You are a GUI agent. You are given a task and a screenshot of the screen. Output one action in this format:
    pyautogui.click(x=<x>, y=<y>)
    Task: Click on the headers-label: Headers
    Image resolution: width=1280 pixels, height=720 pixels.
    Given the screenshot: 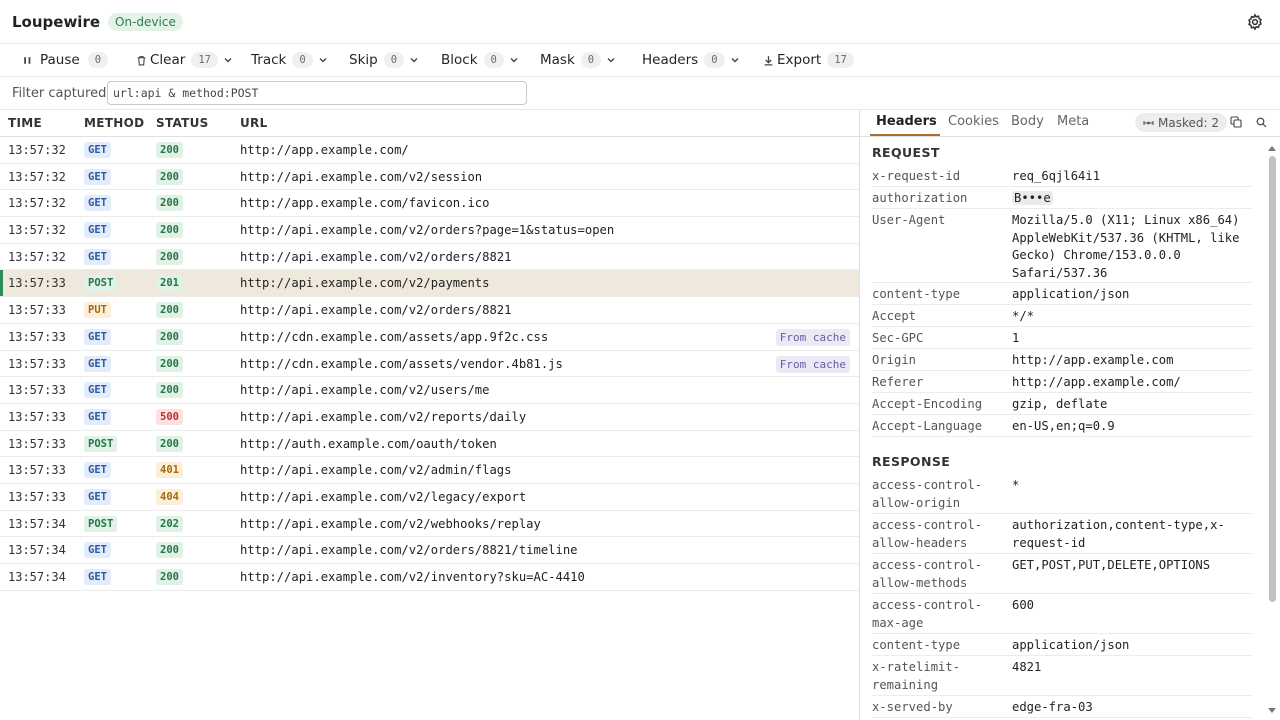 What is the action you would take?
    pyautogui.click(x=670, y=60)
    